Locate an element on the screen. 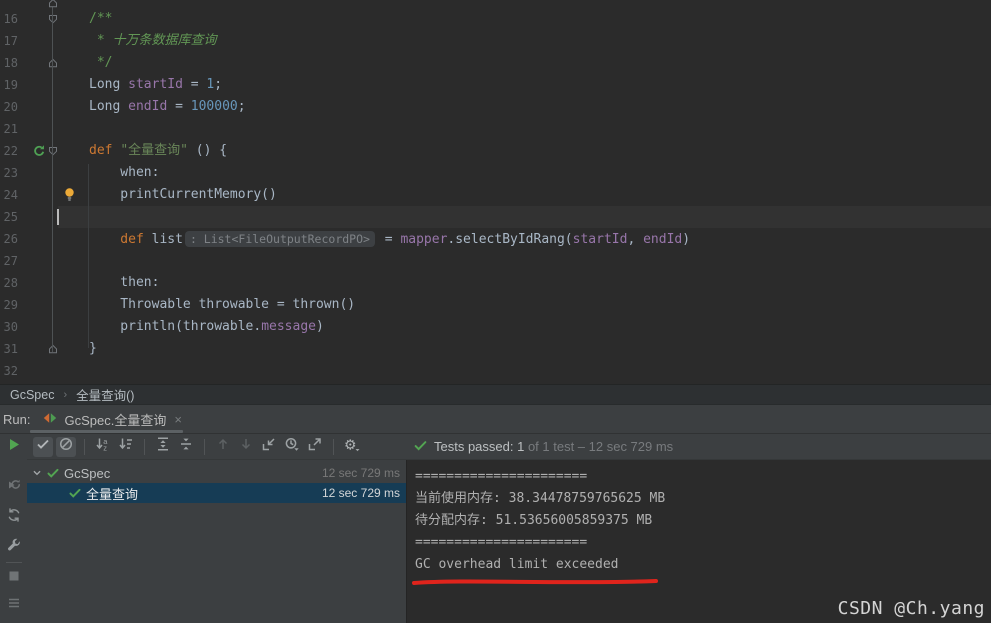 Image resolution: width=991 pixels, height=623 pixels. editor-line-30: 30 println(throwable.message) is located at coordinates (495, 327).